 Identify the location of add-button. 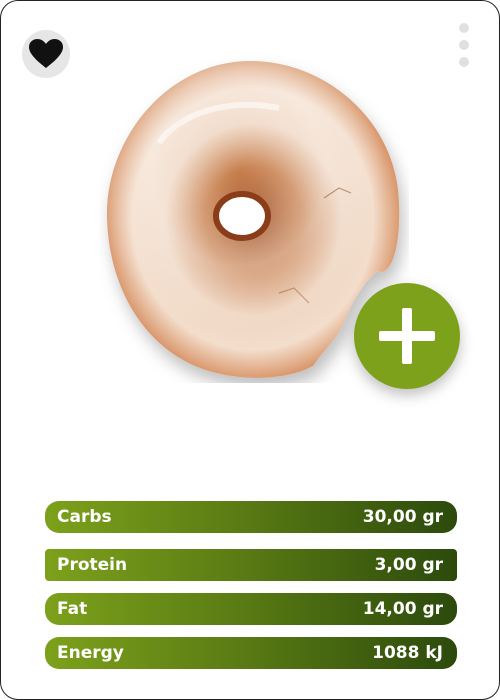
(407, 336).